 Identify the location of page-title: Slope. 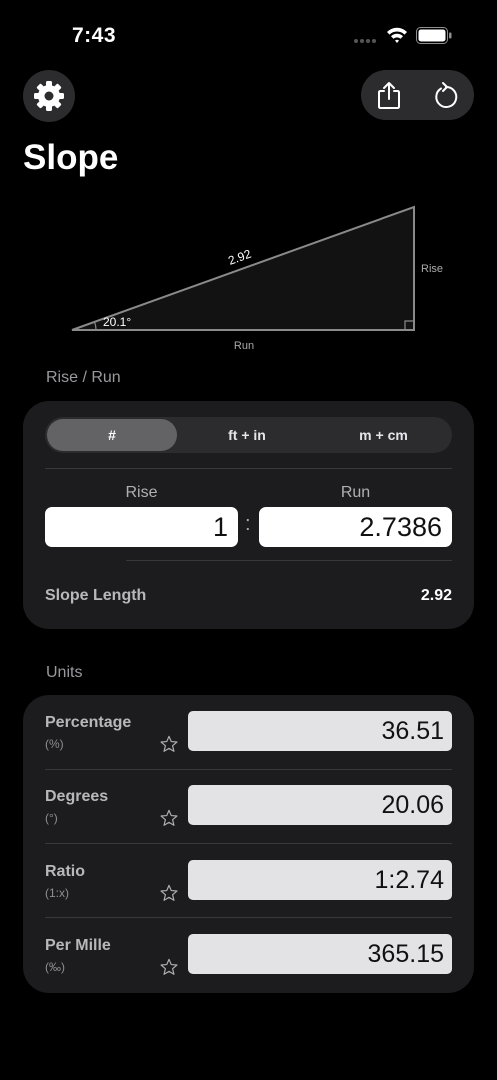
(71, 157).